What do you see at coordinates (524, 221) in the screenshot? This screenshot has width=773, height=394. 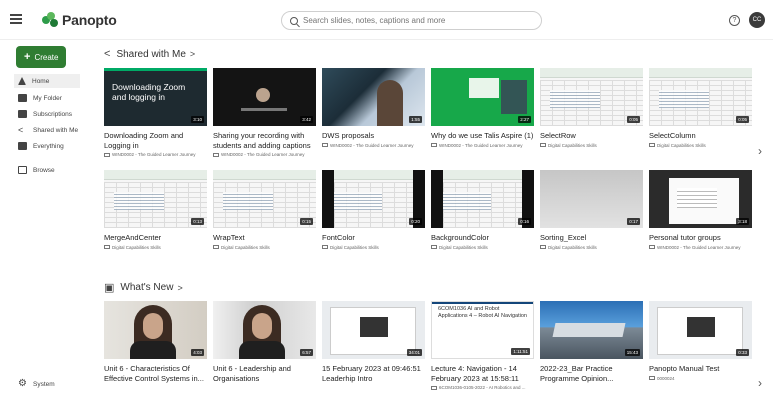 I see `duration-badge: 0:16` at bounding box center [524, 221].